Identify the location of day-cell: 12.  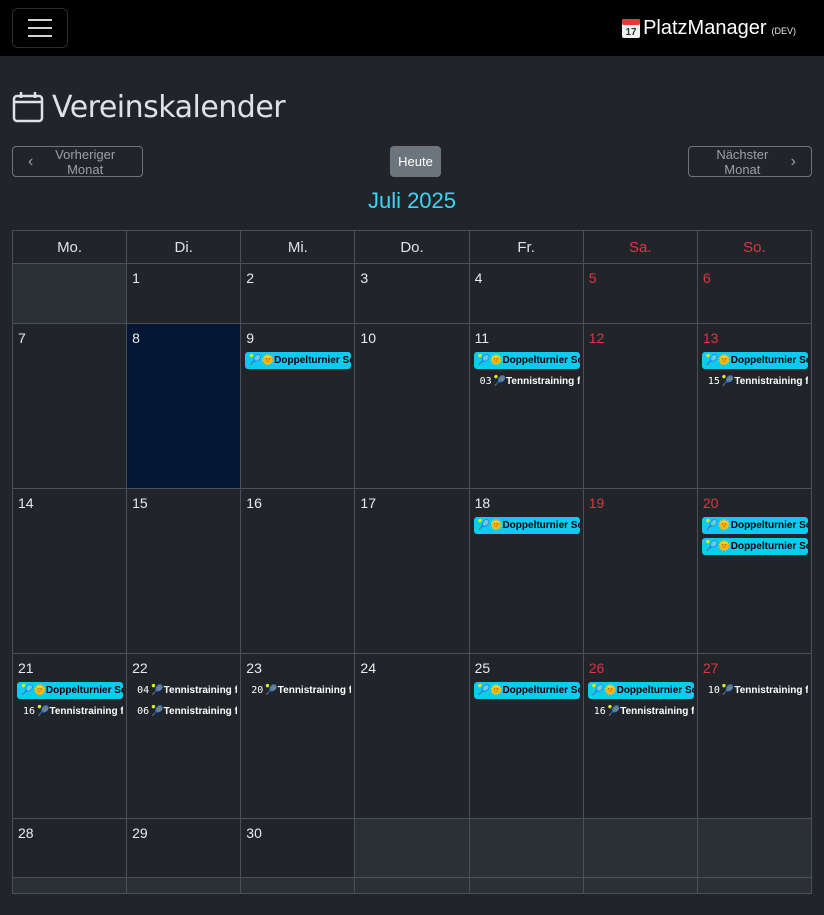
(640, 406).